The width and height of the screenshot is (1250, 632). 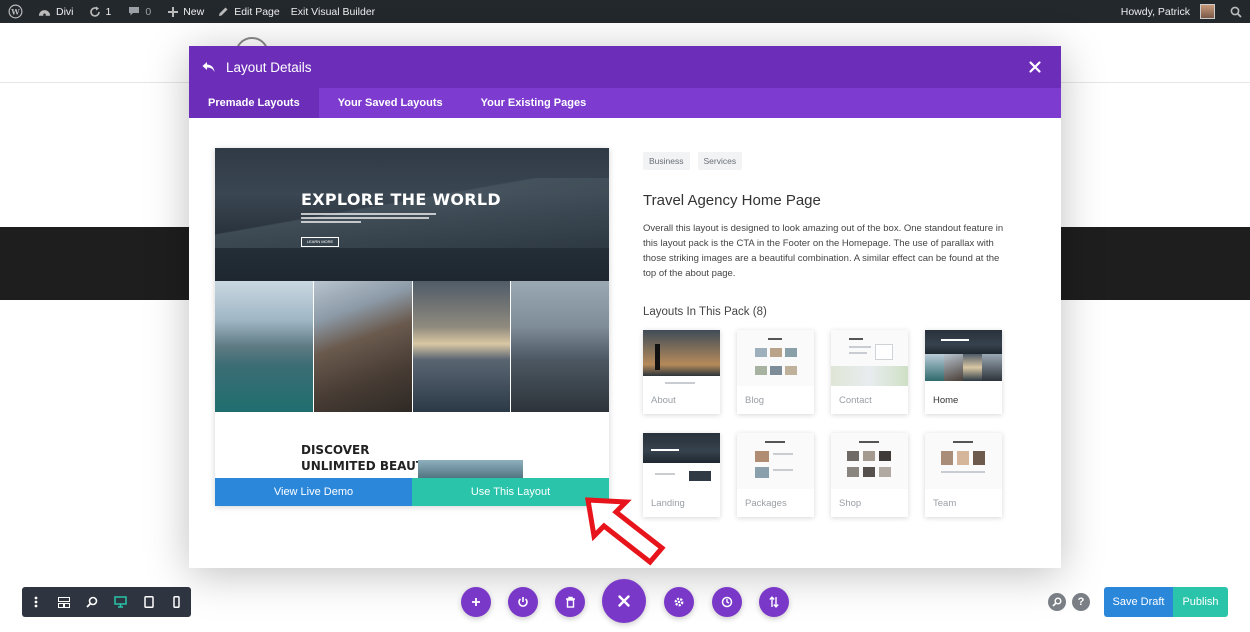 What do you see at coordinates (963, 461) in the screenshot?
I see `layout-thumb-team` at bounding box center [963, 461].